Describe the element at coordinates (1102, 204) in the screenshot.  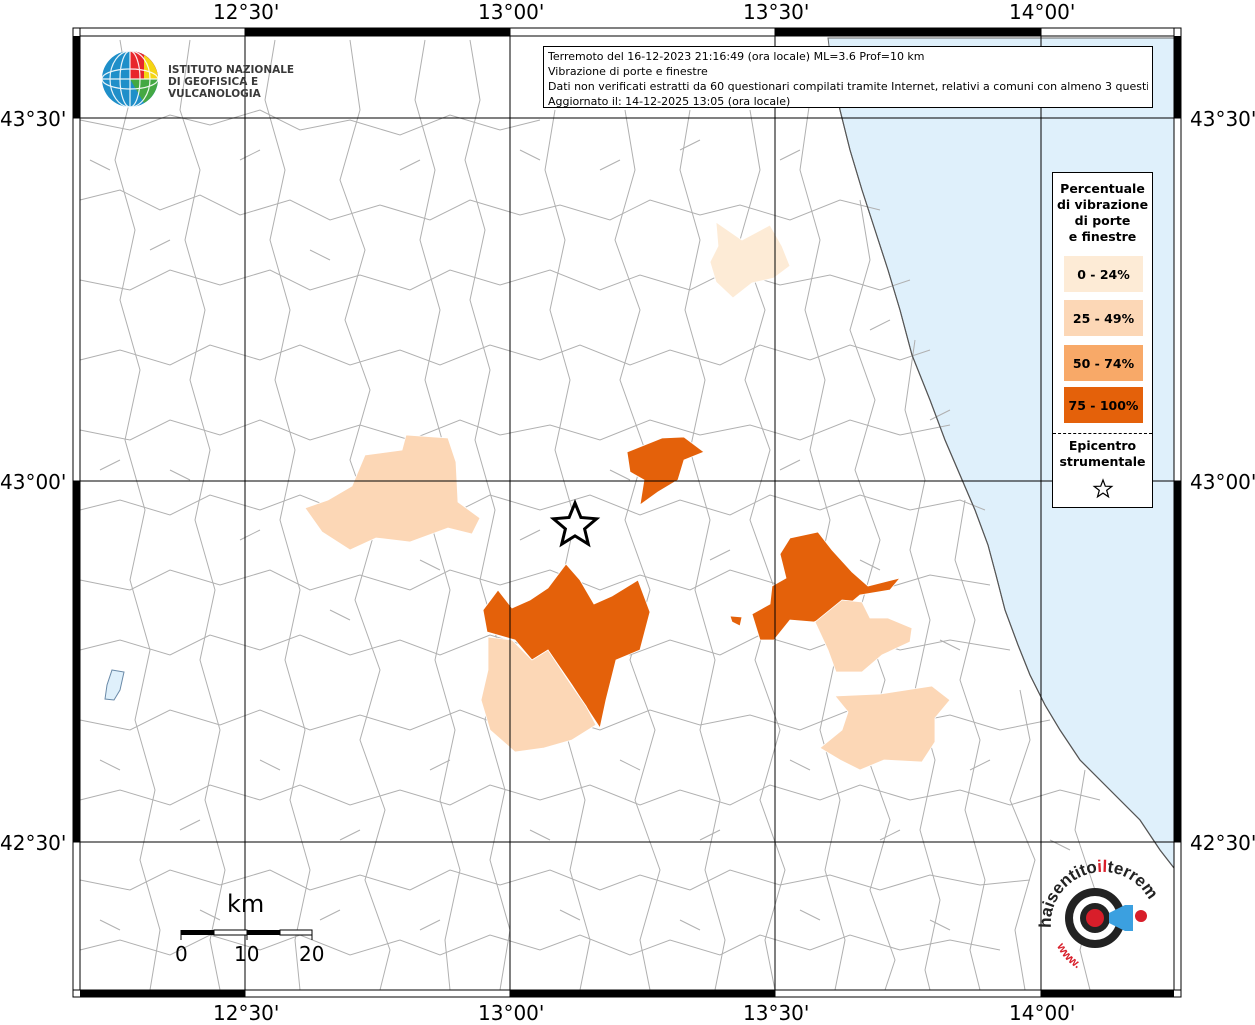
I see `legend-title-line2: di vibrazione` at that location.